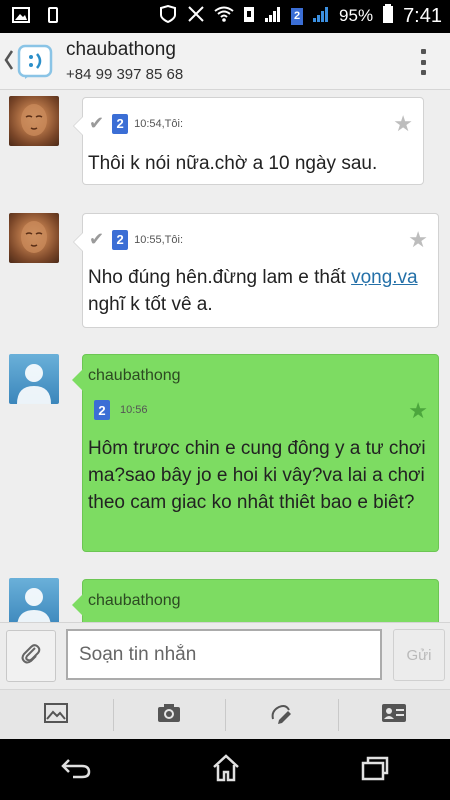  Describe the element at coordinates (21, 17) in the screenshot. I see `gallery-notification-icon` at that location.